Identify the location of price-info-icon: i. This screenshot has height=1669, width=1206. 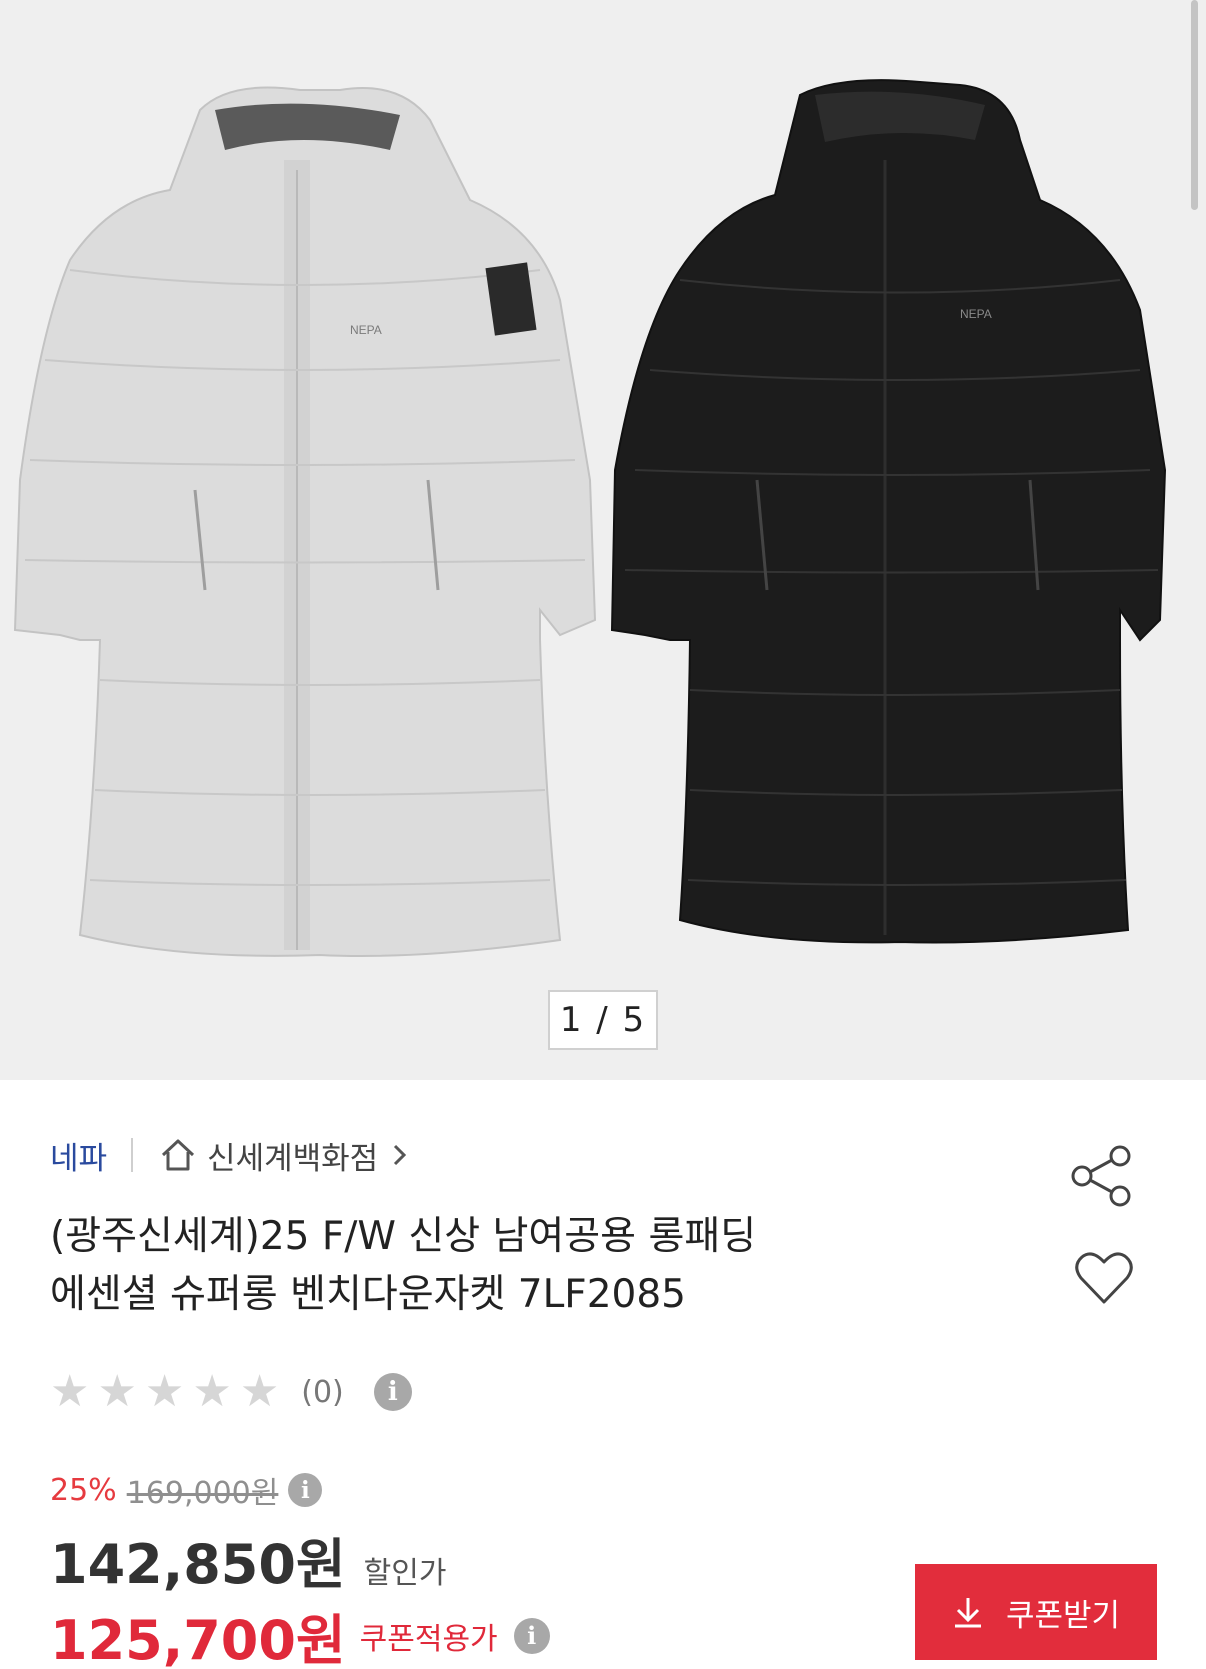
(305, 1490).